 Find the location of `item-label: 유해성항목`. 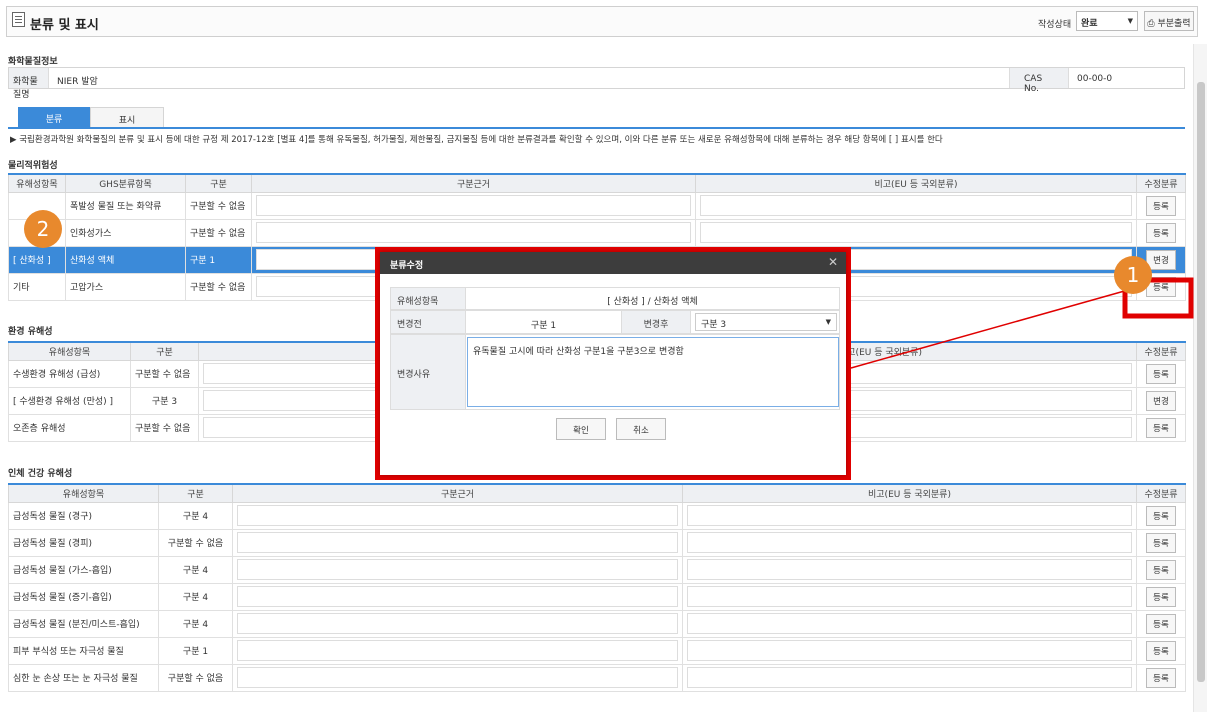

item-label: 유해성항목 is located at coordinates (428, 298).